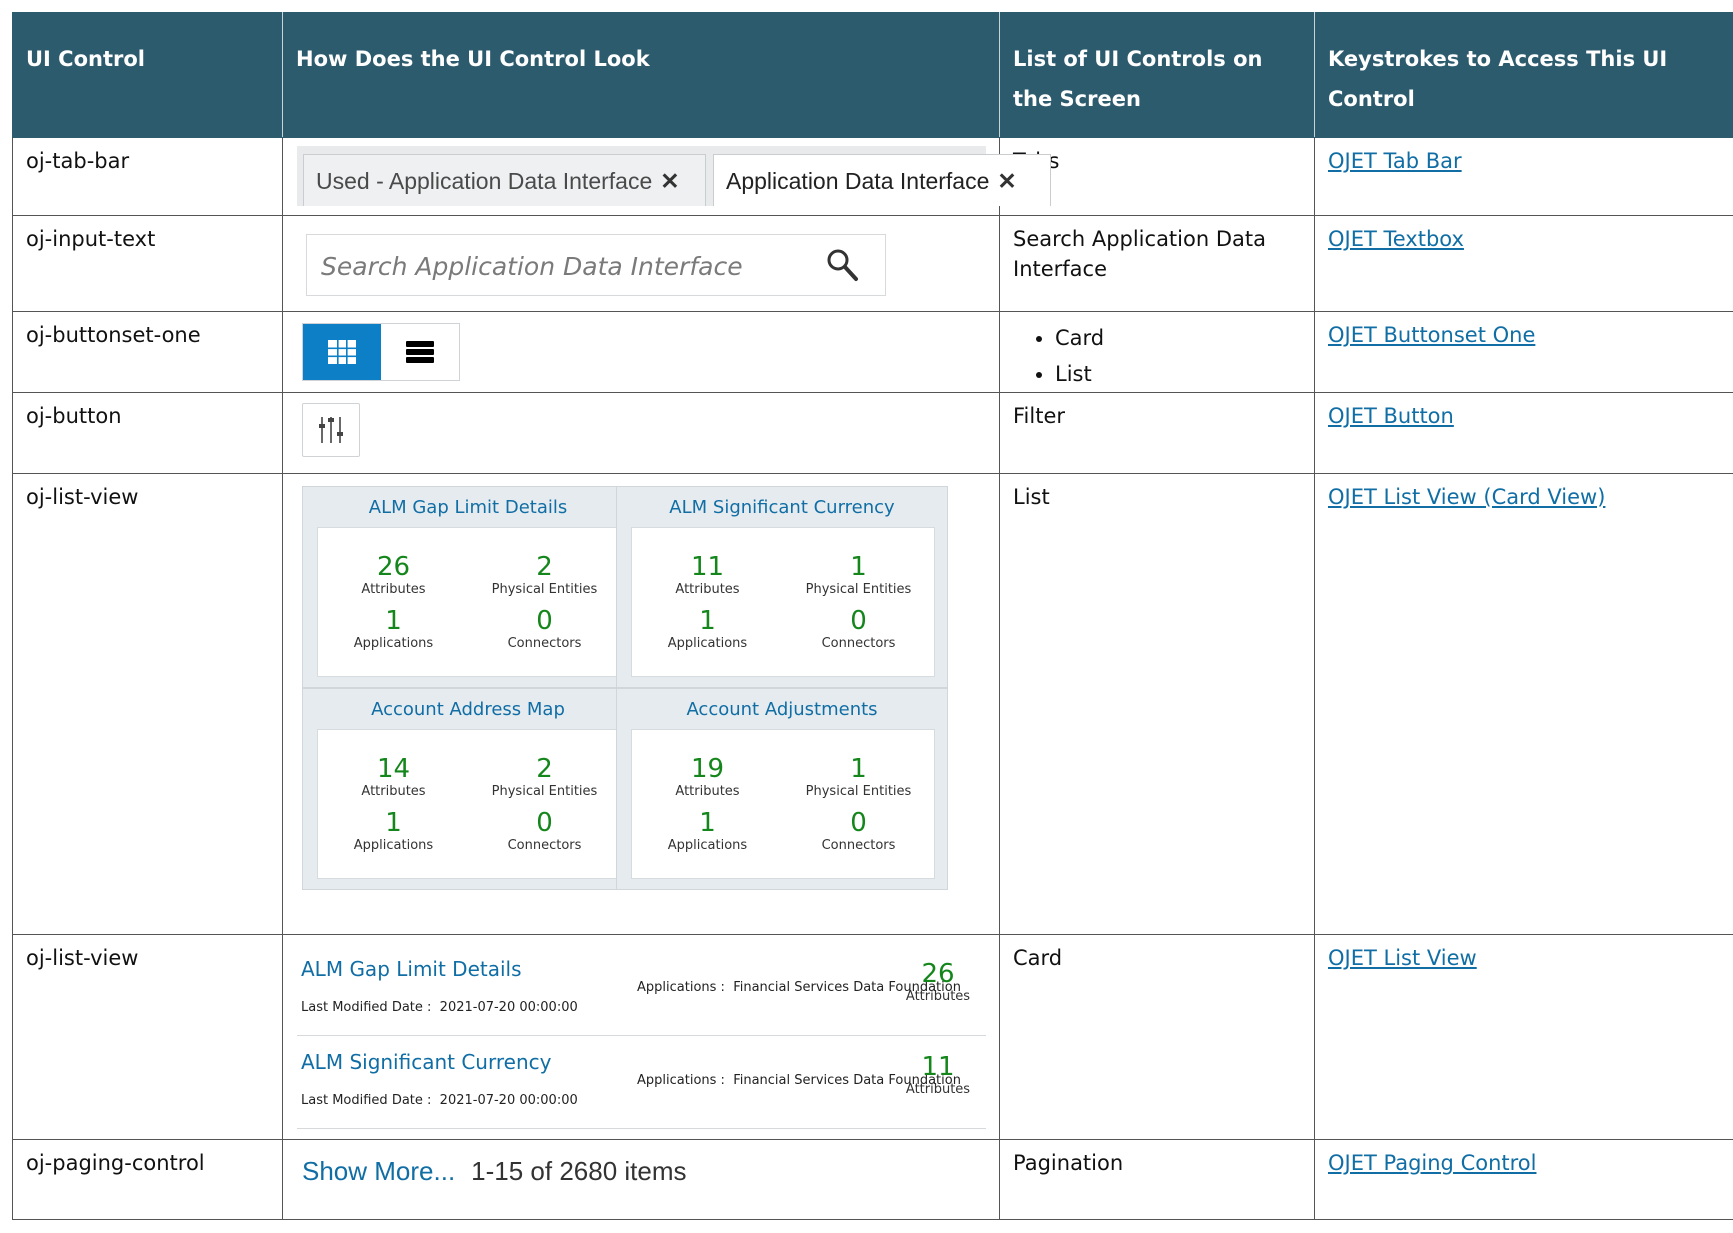 Image resolution: width=1733 pixels, height=1233 pixels. What do you see at coordinates (782, 508) in the screenshot?
I see `card-title: ALM Significant Currency` at bounding box center [782, 508].